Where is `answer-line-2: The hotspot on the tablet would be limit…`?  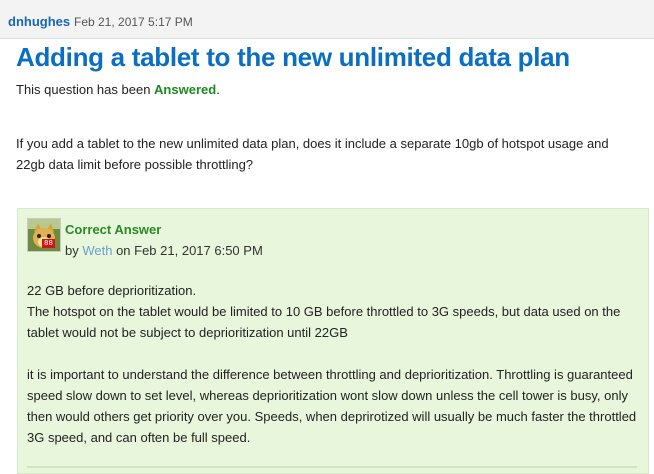
answer-line-2: The hotspot on the tablet would be limit… is located at coordinates (324, 322).